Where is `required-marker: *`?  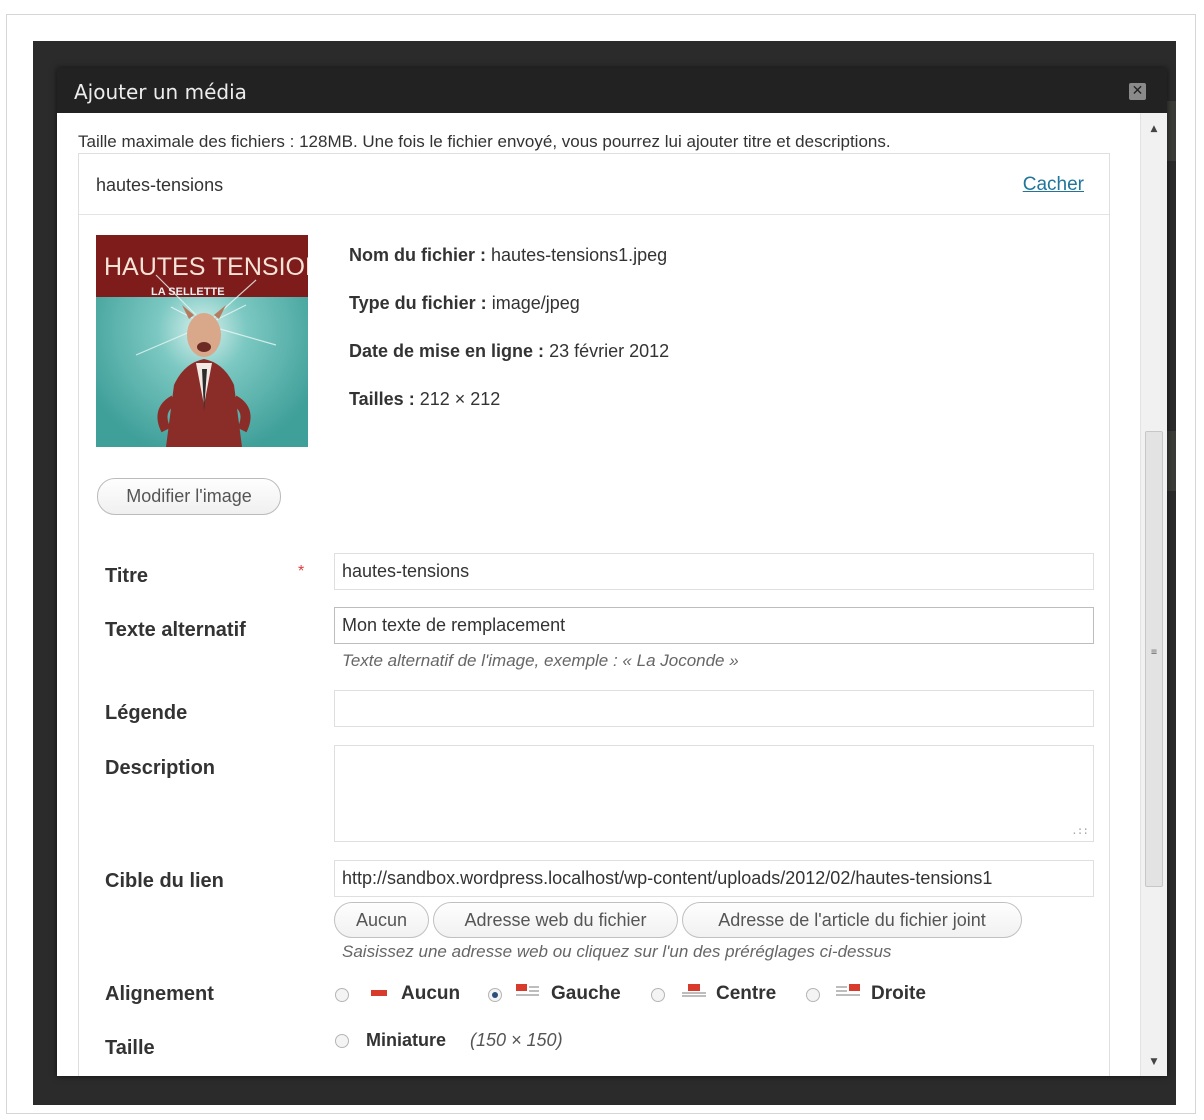
required-marker: * is located at coordinates (301, 571).